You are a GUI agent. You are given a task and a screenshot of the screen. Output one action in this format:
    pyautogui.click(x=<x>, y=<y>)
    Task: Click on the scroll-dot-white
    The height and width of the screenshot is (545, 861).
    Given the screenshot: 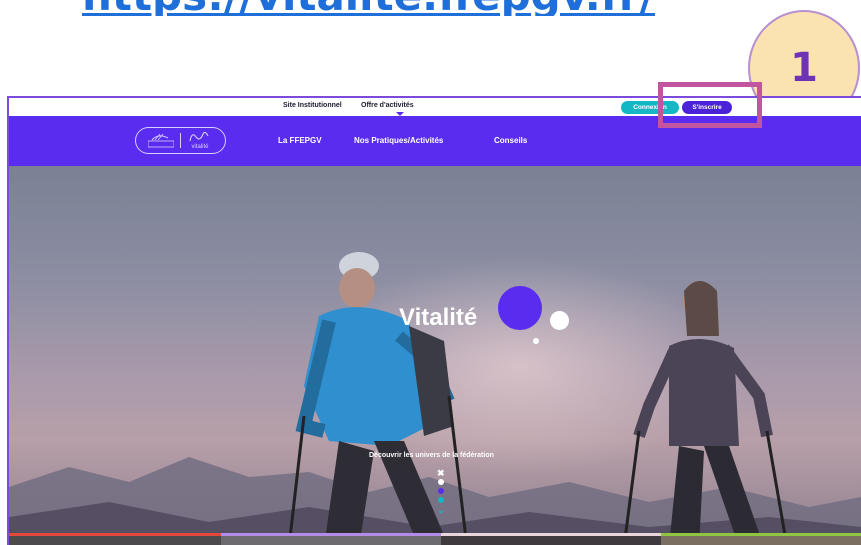 What is the action you would take?
    pyautogui.click(x=441, y=482)
    